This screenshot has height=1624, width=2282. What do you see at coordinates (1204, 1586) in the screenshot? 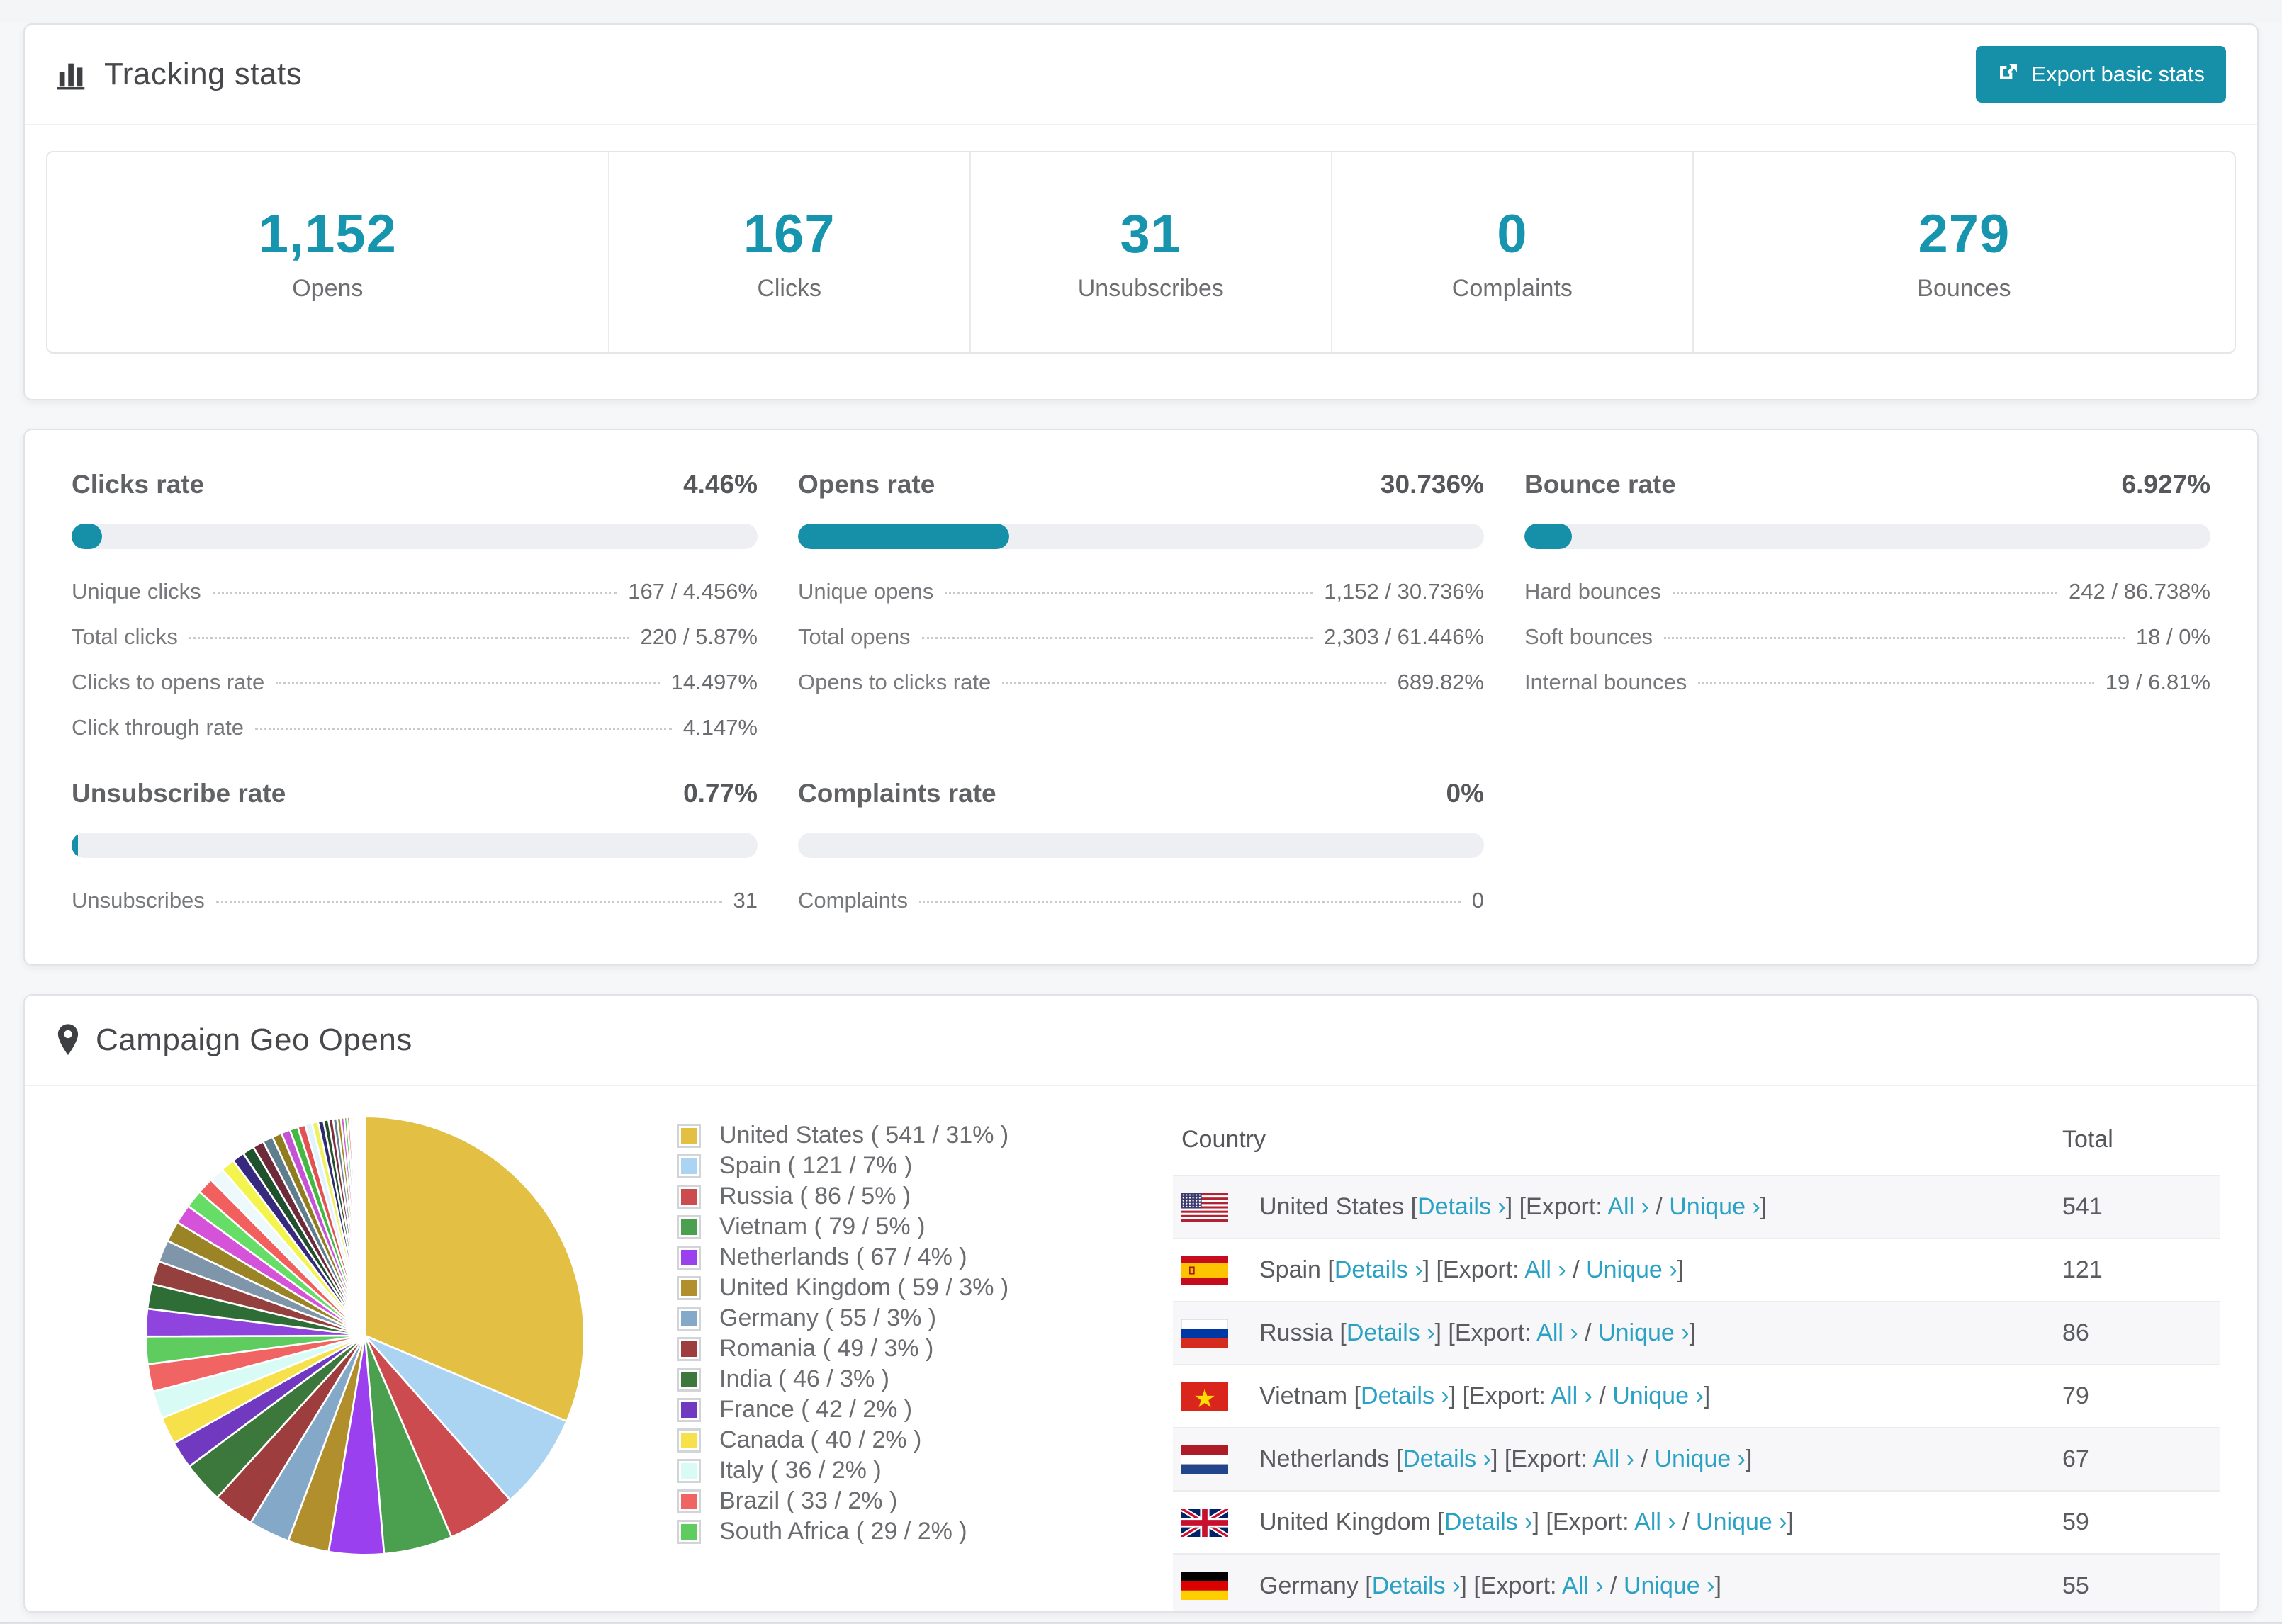
I see `flag-de-icon` at bounding box center [1204, 1586].